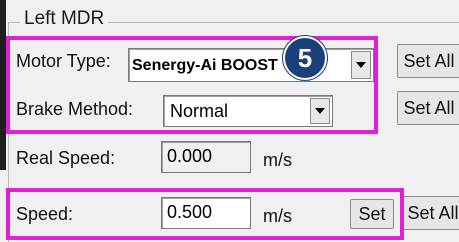 The image size is (459, 242). I want to click on motor-type-select: Senergy-Ai BOOST, so click(251, 65).